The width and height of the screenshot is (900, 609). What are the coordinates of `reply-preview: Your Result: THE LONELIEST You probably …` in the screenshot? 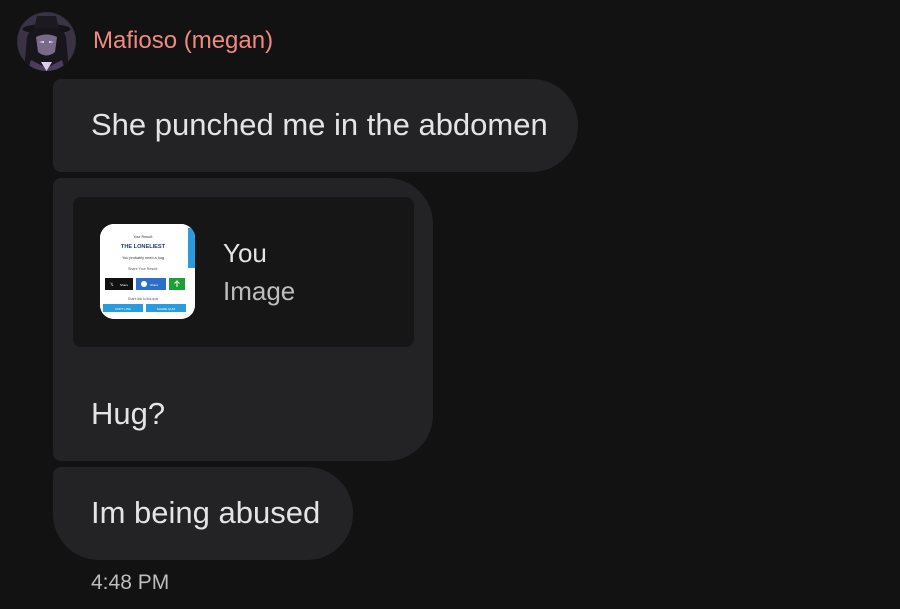 It's located at (243, 272).